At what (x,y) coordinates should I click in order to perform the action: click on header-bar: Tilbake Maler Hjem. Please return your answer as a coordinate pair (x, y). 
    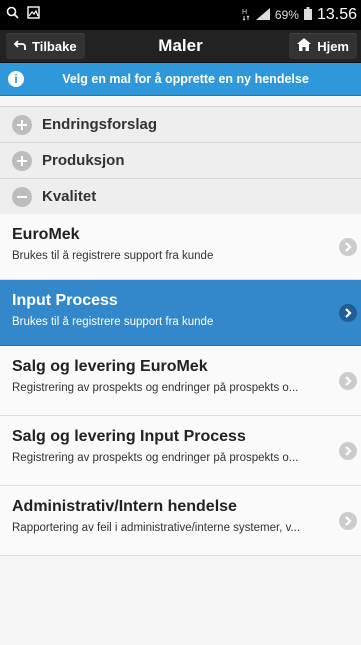
    Looking at the image, I should click on (180, 46).